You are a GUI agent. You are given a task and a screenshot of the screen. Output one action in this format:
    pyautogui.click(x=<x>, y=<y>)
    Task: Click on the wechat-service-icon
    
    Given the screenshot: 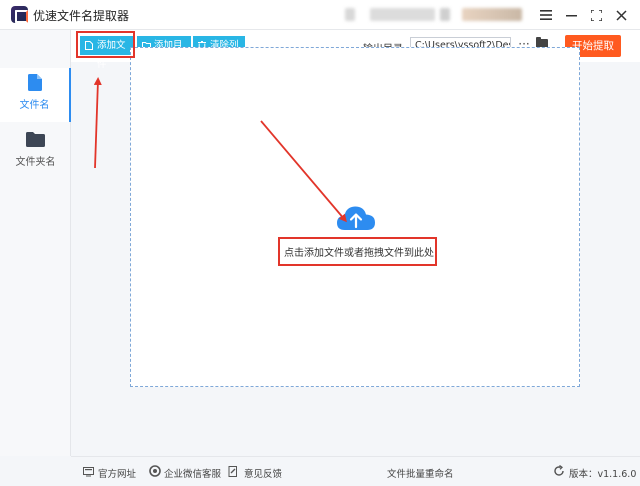 What is the action you would take?
    pyautogui.click(x=155, y=471)
    